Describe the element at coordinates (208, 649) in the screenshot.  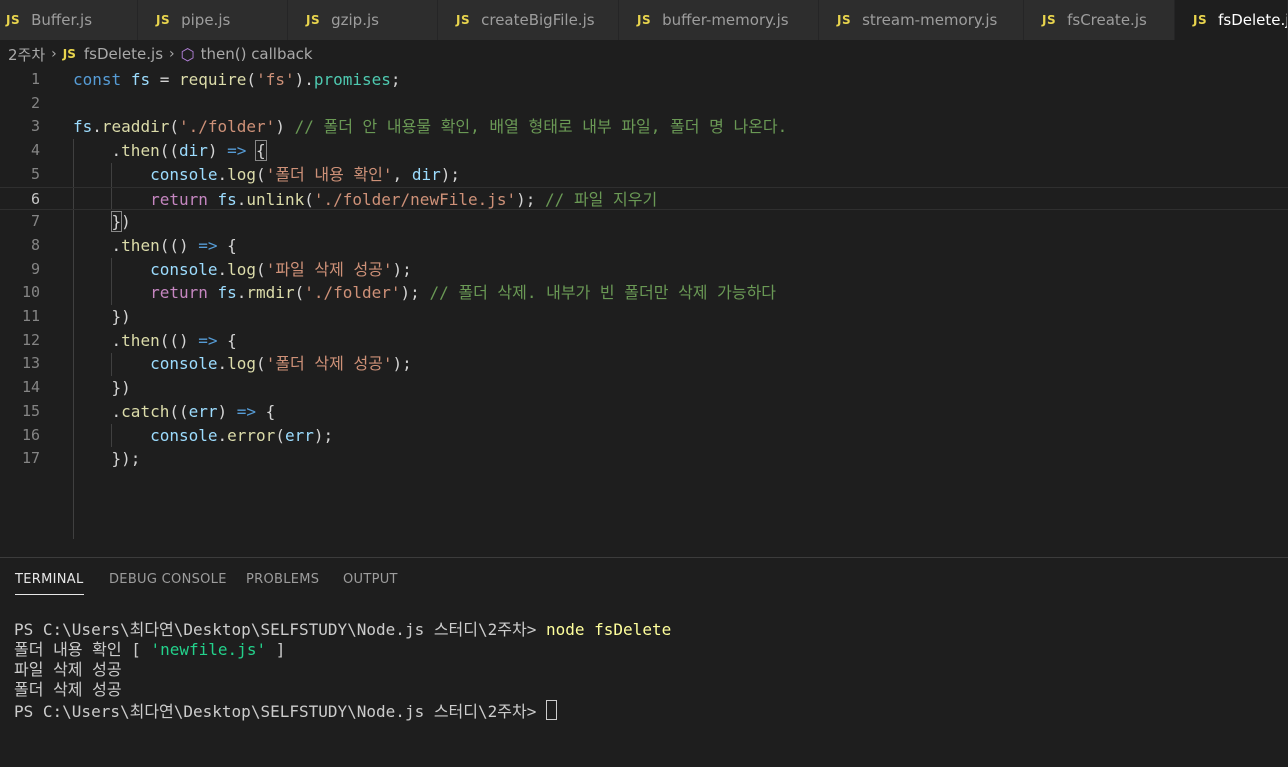
I see `terminal-string-value: 'newfile.js'` at that location.